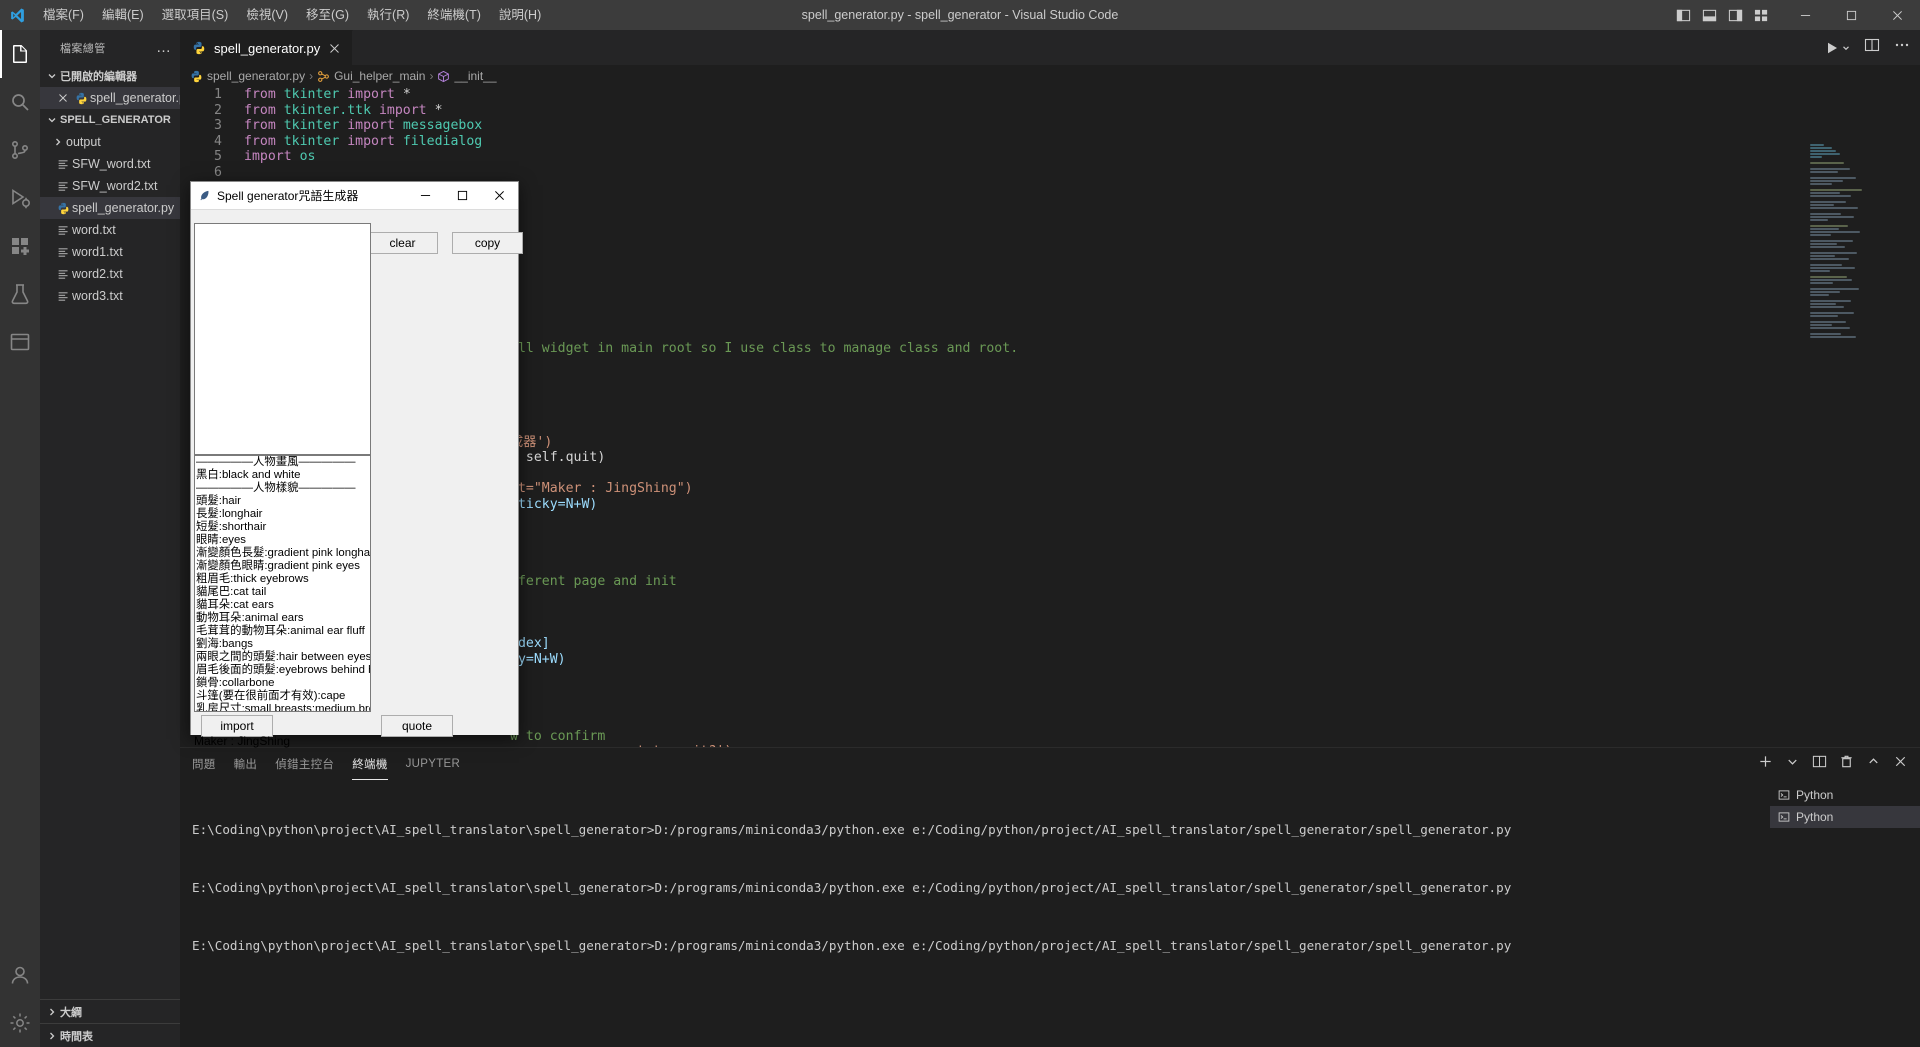 This screenshot has width=1920, height=1047. I want to click on minimap, so click(1858, 251).